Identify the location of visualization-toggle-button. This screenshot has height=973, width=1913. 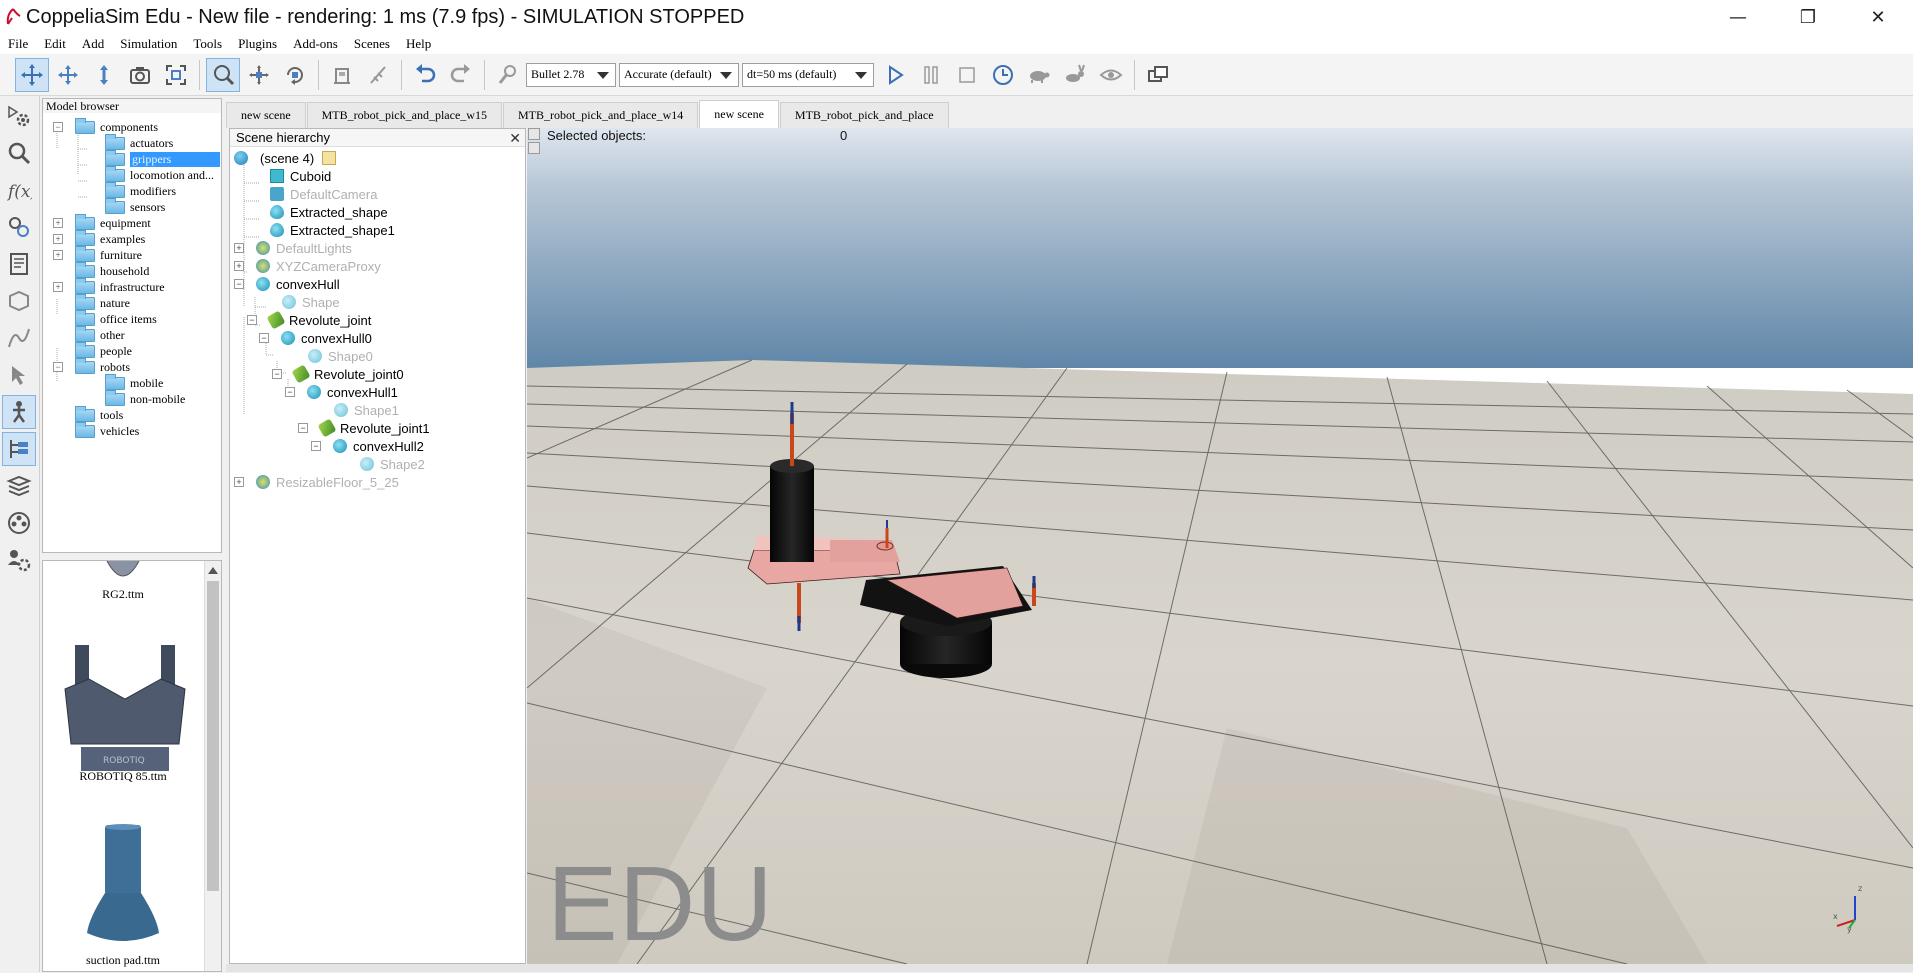
(1111, 75).